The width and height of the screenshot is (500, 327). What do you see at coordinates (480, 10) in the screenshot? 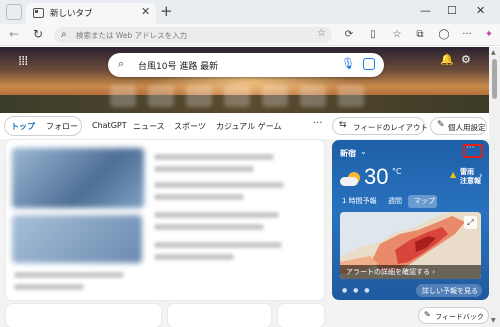
I see `close-window-button: ✕` at bounding box center [480, 10].